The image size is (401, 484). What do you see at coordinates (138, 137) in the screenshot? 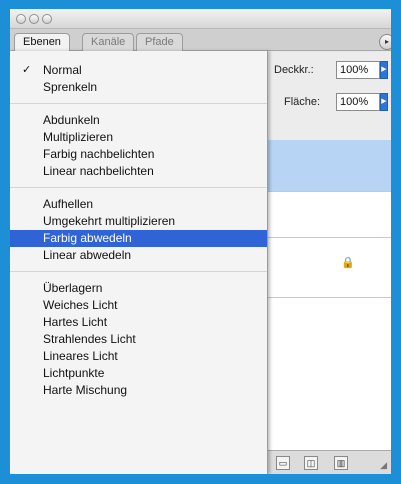
I see `menu-item: Multiplizieren` at bounding box center [138, 137].